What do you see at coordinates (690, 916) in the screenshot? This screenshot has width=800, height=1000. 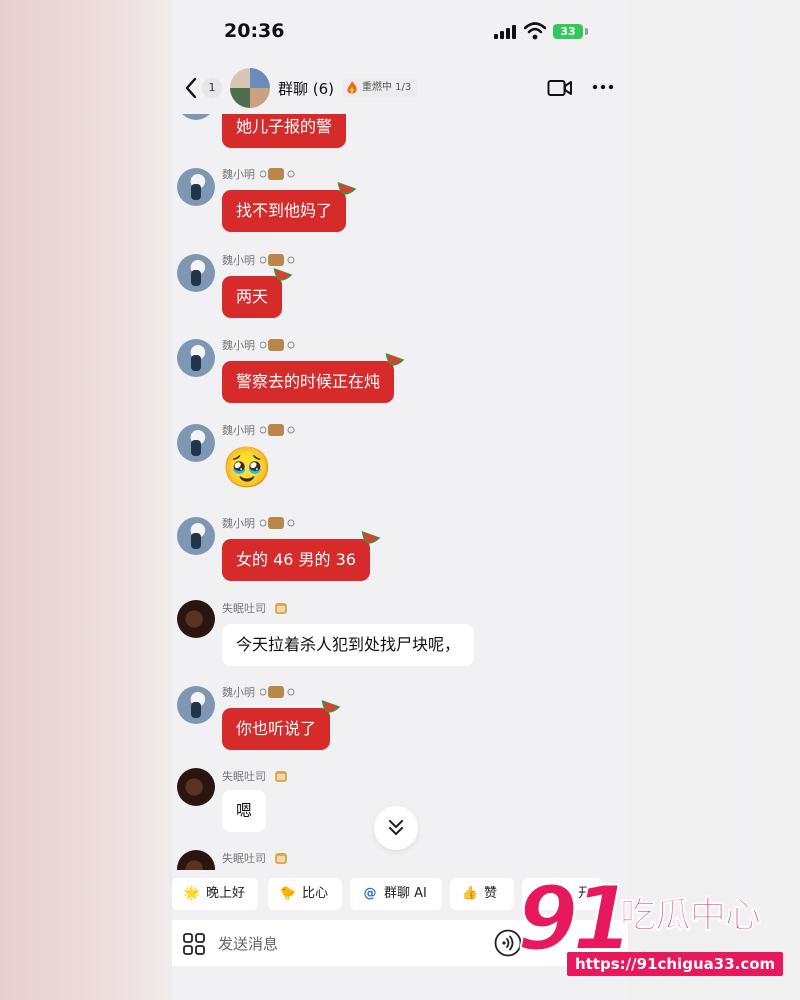 I see `watermark-title: 吃瓜中心` at bounding box center [690, 916].